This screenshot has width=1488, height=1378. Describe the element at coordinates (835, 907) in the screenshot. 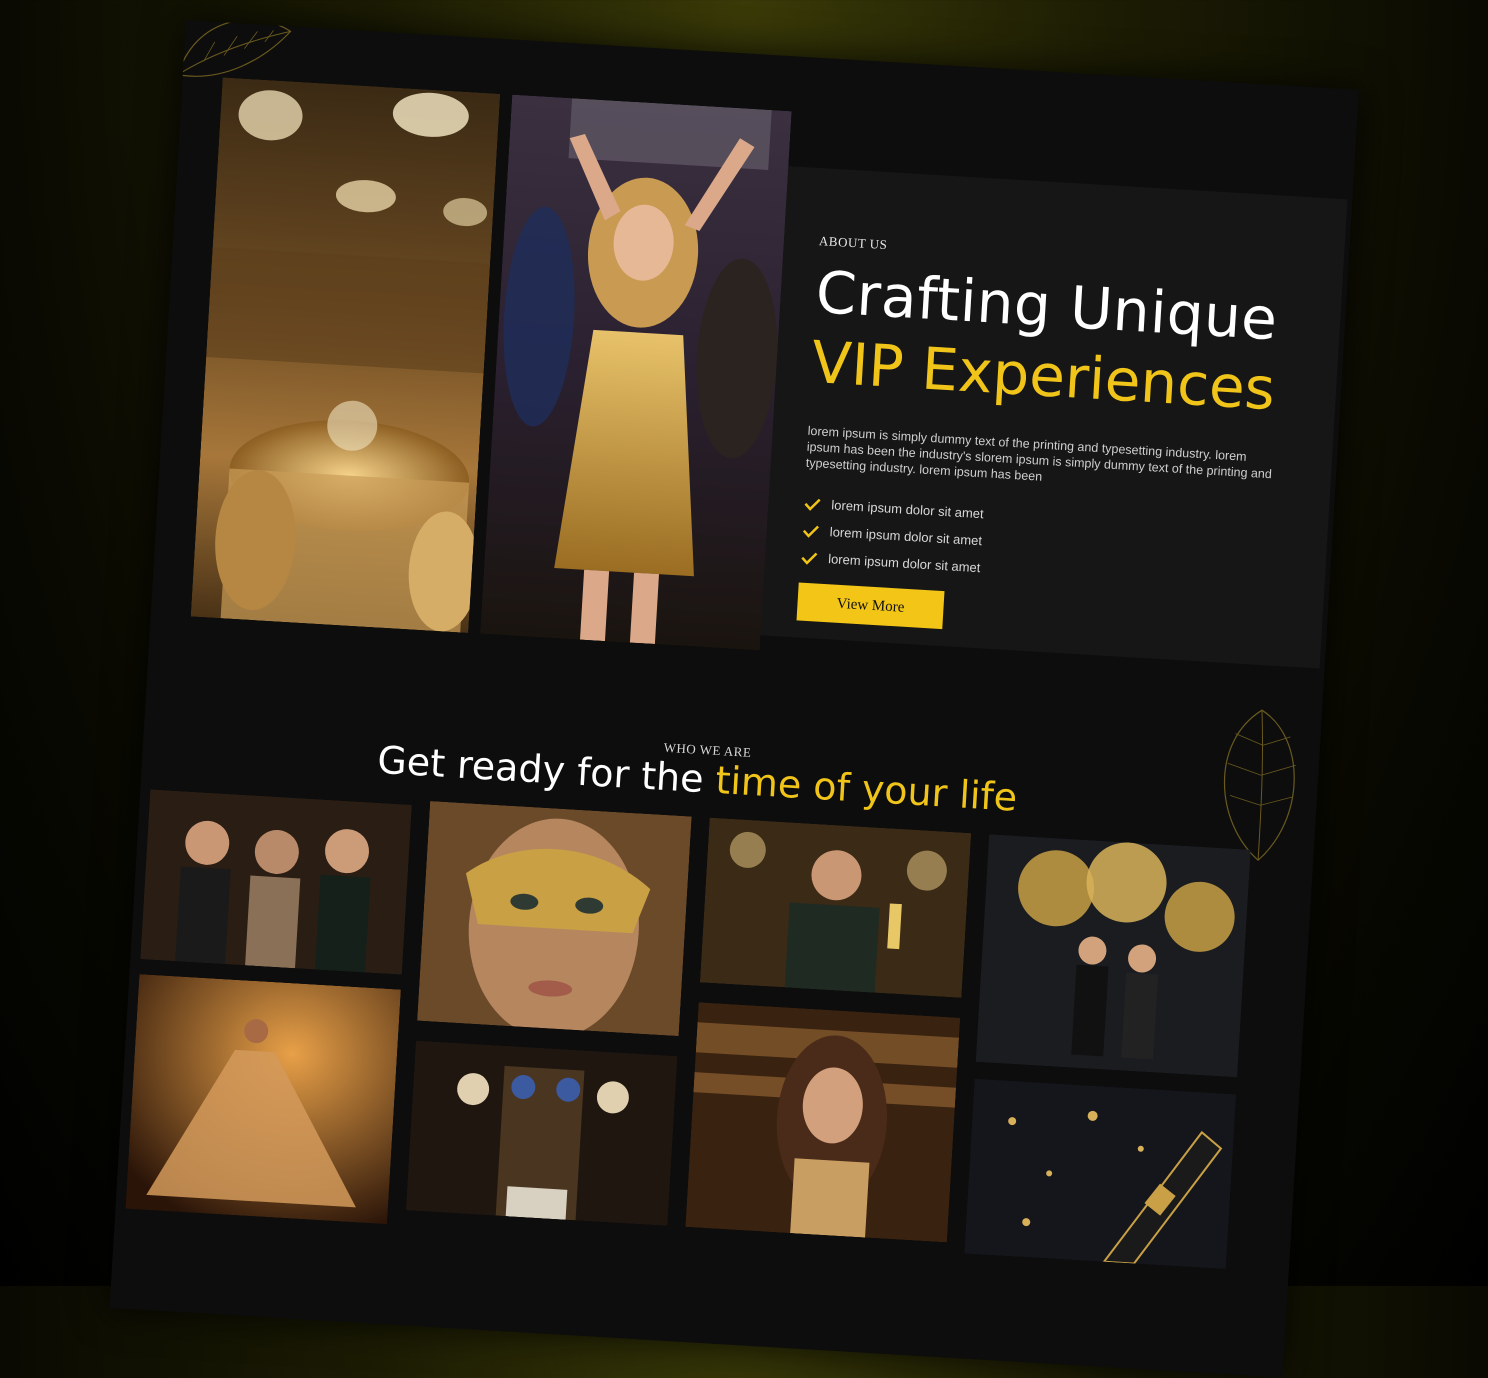

I see `gallery-photo-man-champagne` at that location.